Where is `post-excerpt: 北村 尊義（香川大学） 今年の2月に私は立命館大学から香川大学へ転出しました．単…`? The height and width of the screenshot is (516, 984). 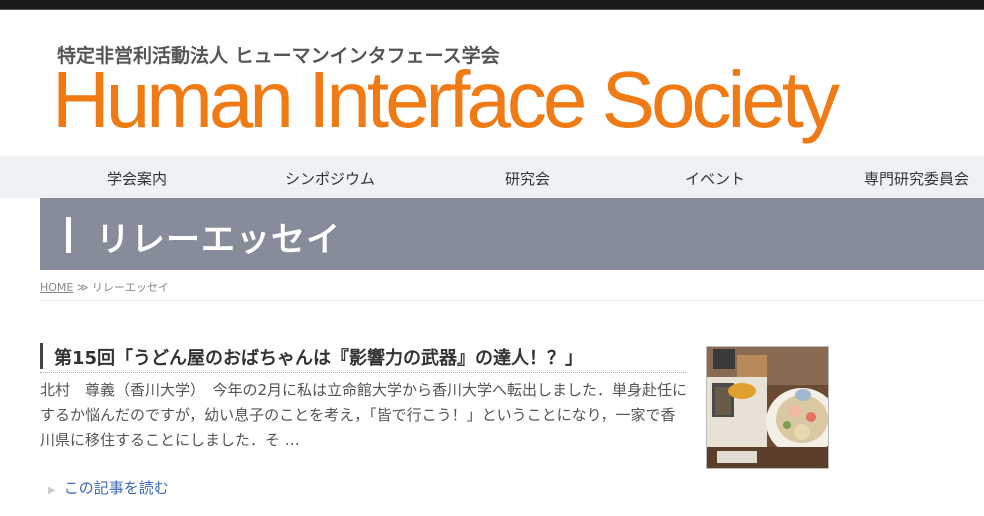
post-excerpt: 北村 尊義（香川大学） 今年の2月に私は立命館大学から香川大学へ転出しました．単… is located at coordinates (364, 415).